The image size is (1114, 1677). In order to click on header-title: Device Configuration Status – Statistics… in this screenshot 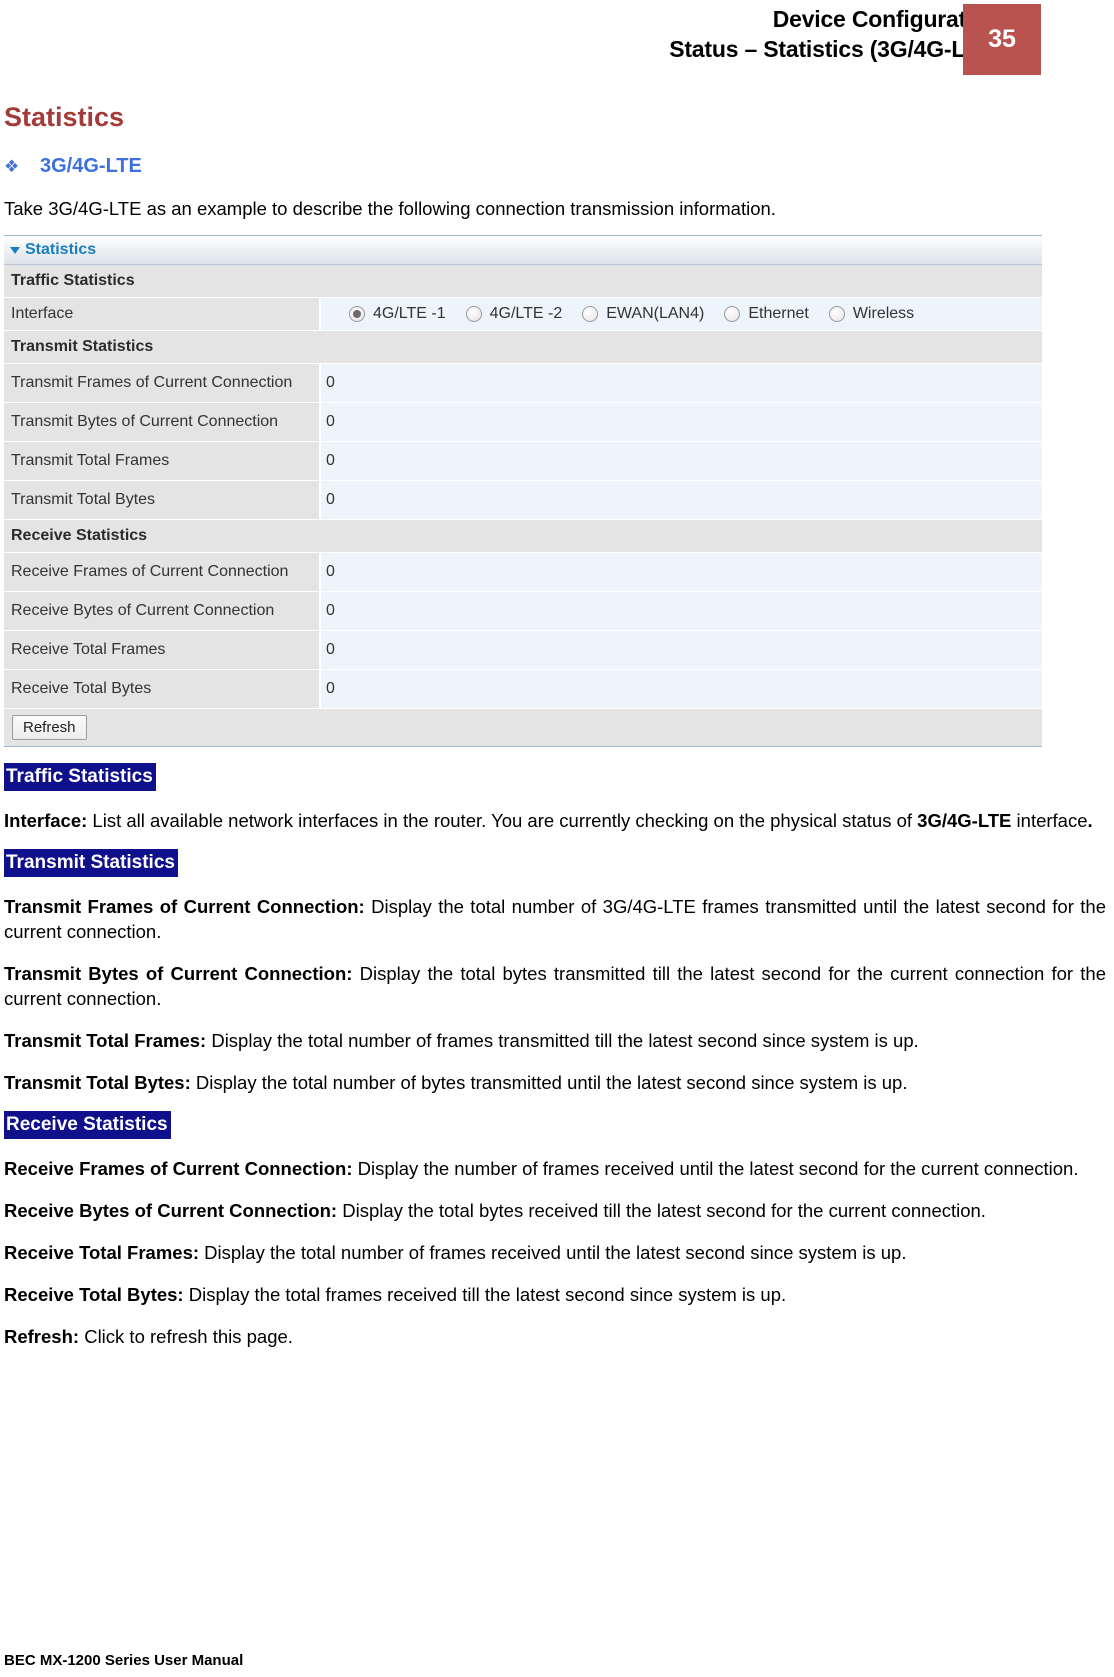, I will do `click(834, 34)`.